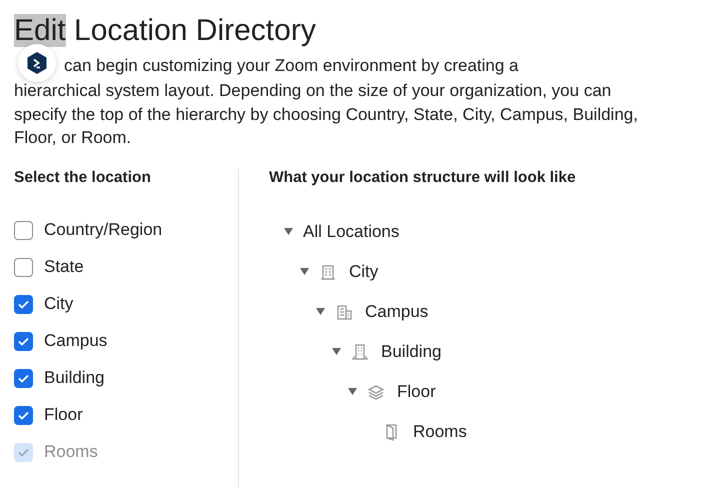  What do you see at coordinates (328, 271) in the screenshot?
I see `building-icon` at bounding box center [328, 271].